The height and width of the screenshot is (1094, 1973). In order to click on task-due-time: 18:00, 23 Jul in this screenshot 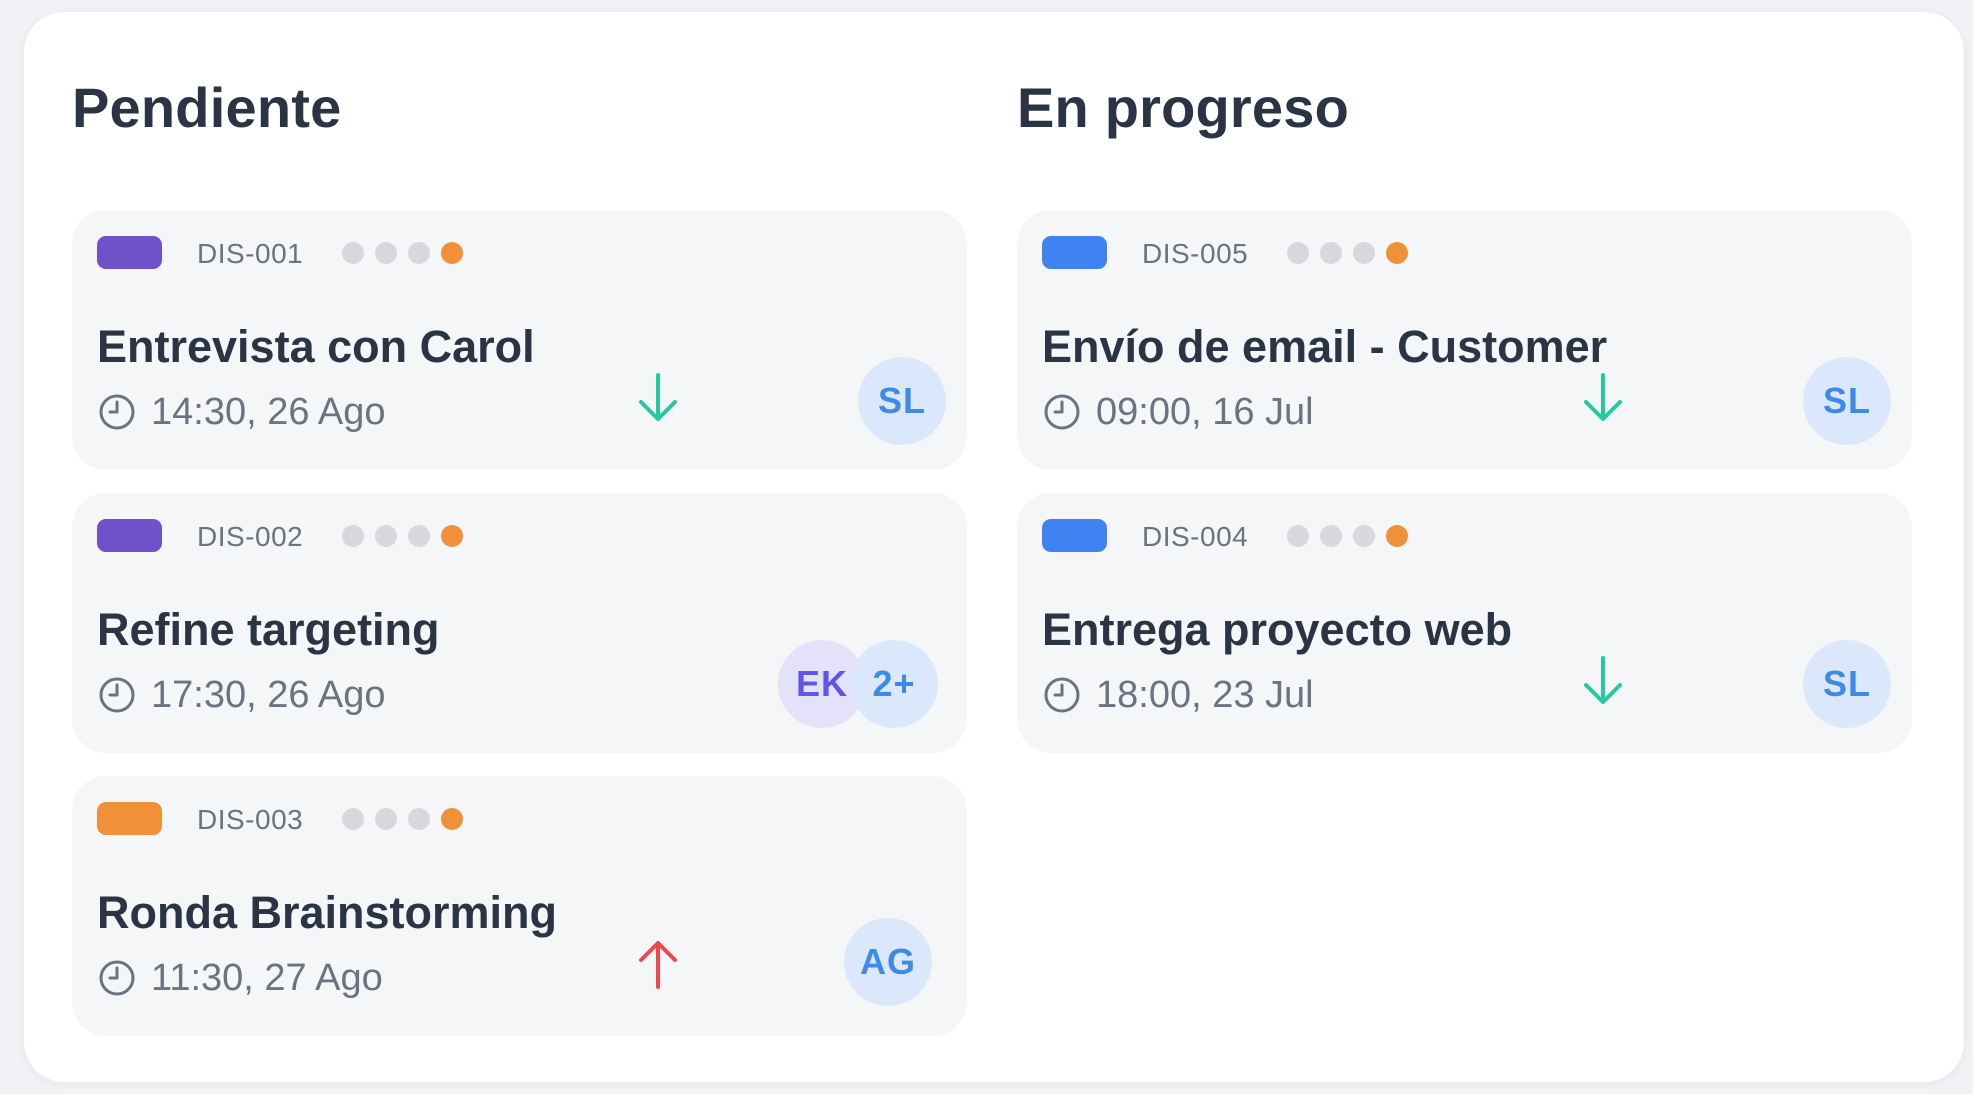, I will do `click(1178, 695)`.